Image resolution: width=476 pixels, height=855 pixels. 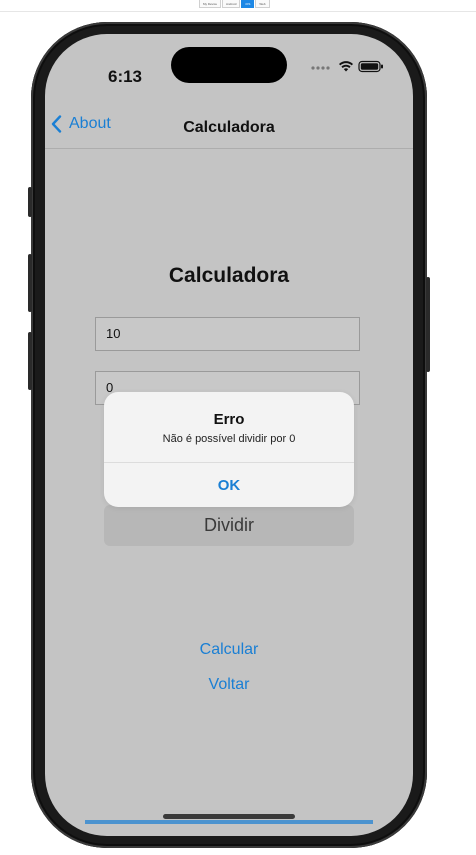 I want to click on alert-message: Não é possível dividir por 0, so click(x=229, y=439).